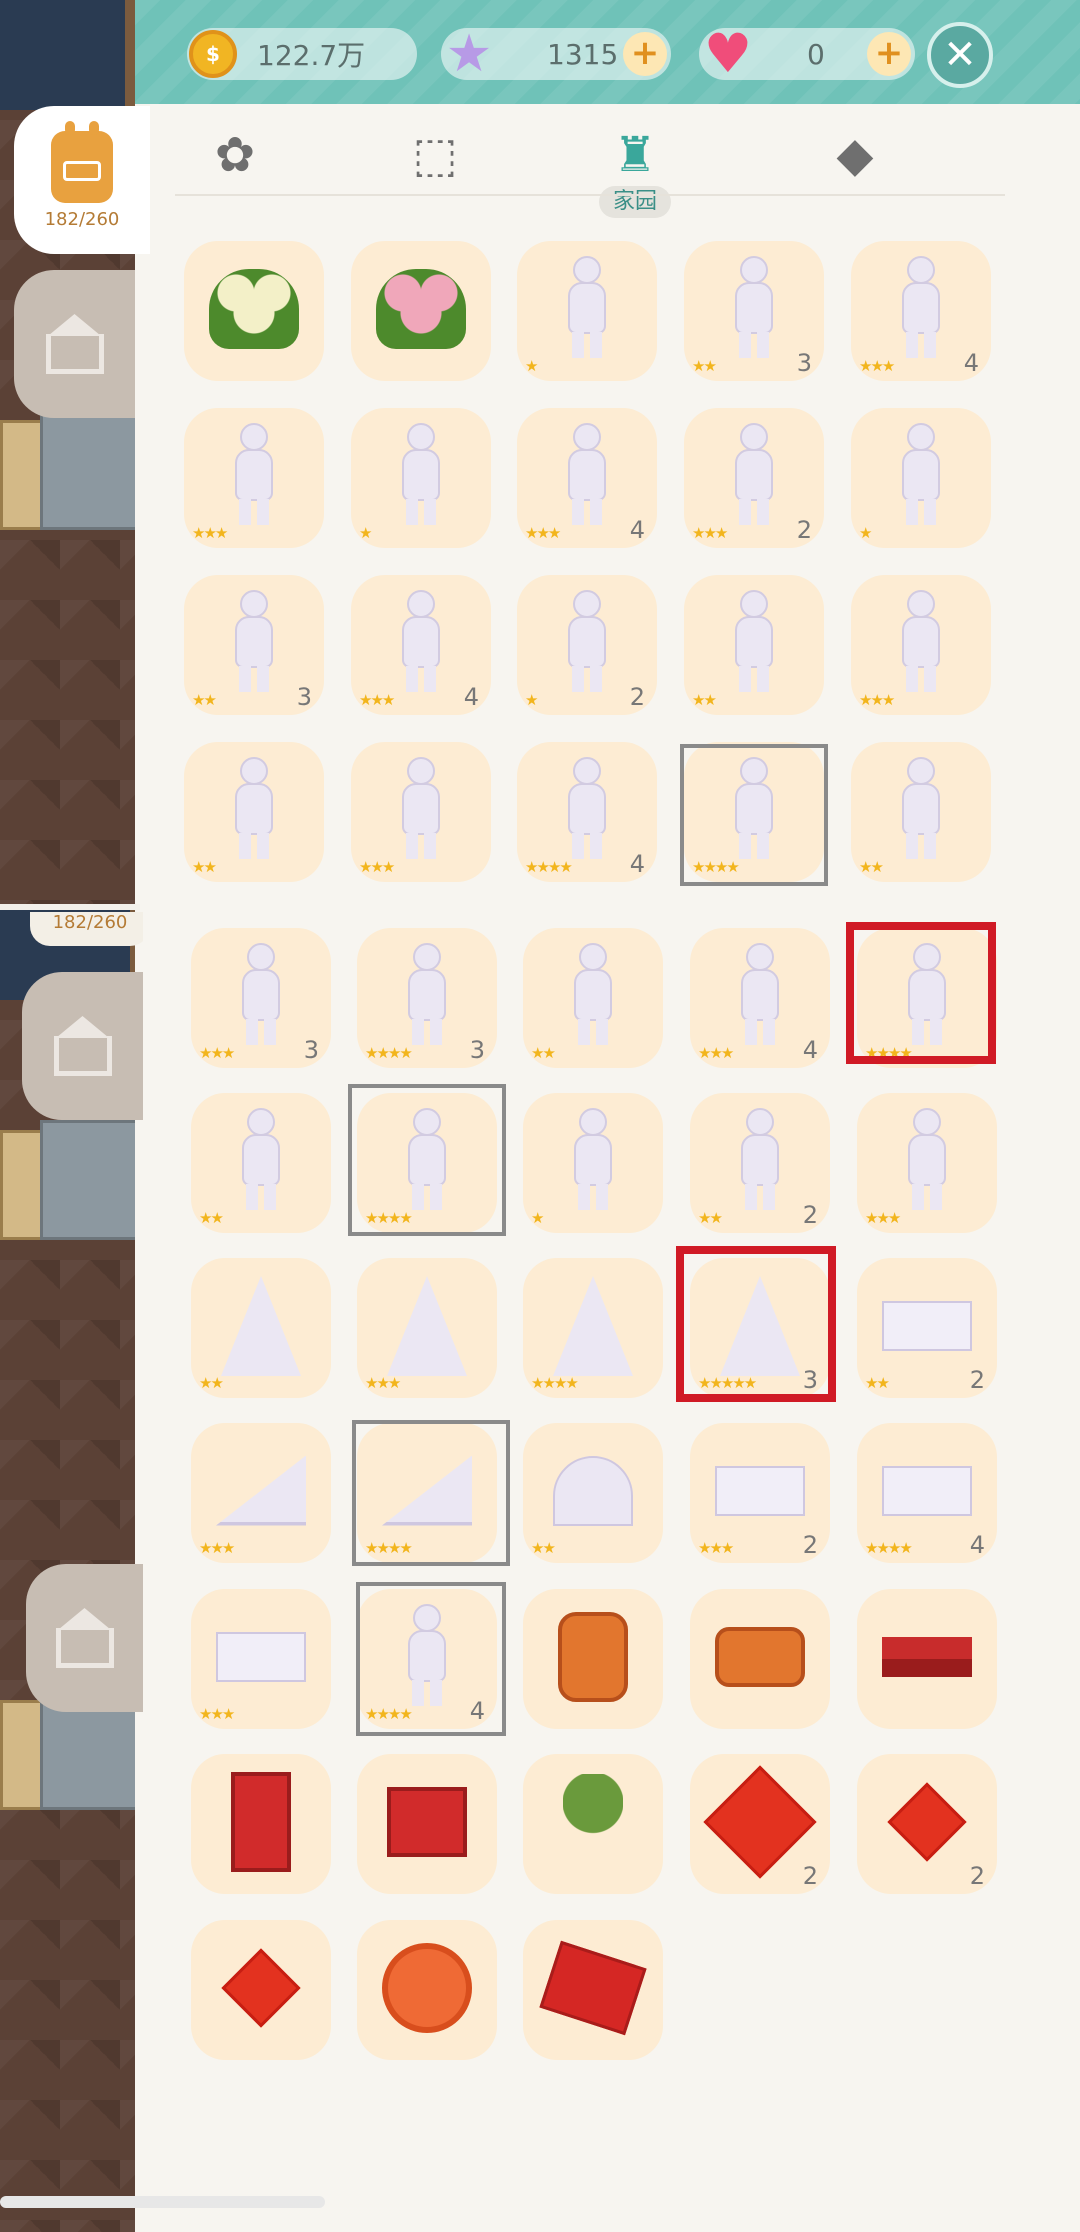 The height and width of the screenshot is (2232, 1080). Describe the element at coordinates (593, 1656) in the screenshot. I see `chair-thumbnail` at that location.